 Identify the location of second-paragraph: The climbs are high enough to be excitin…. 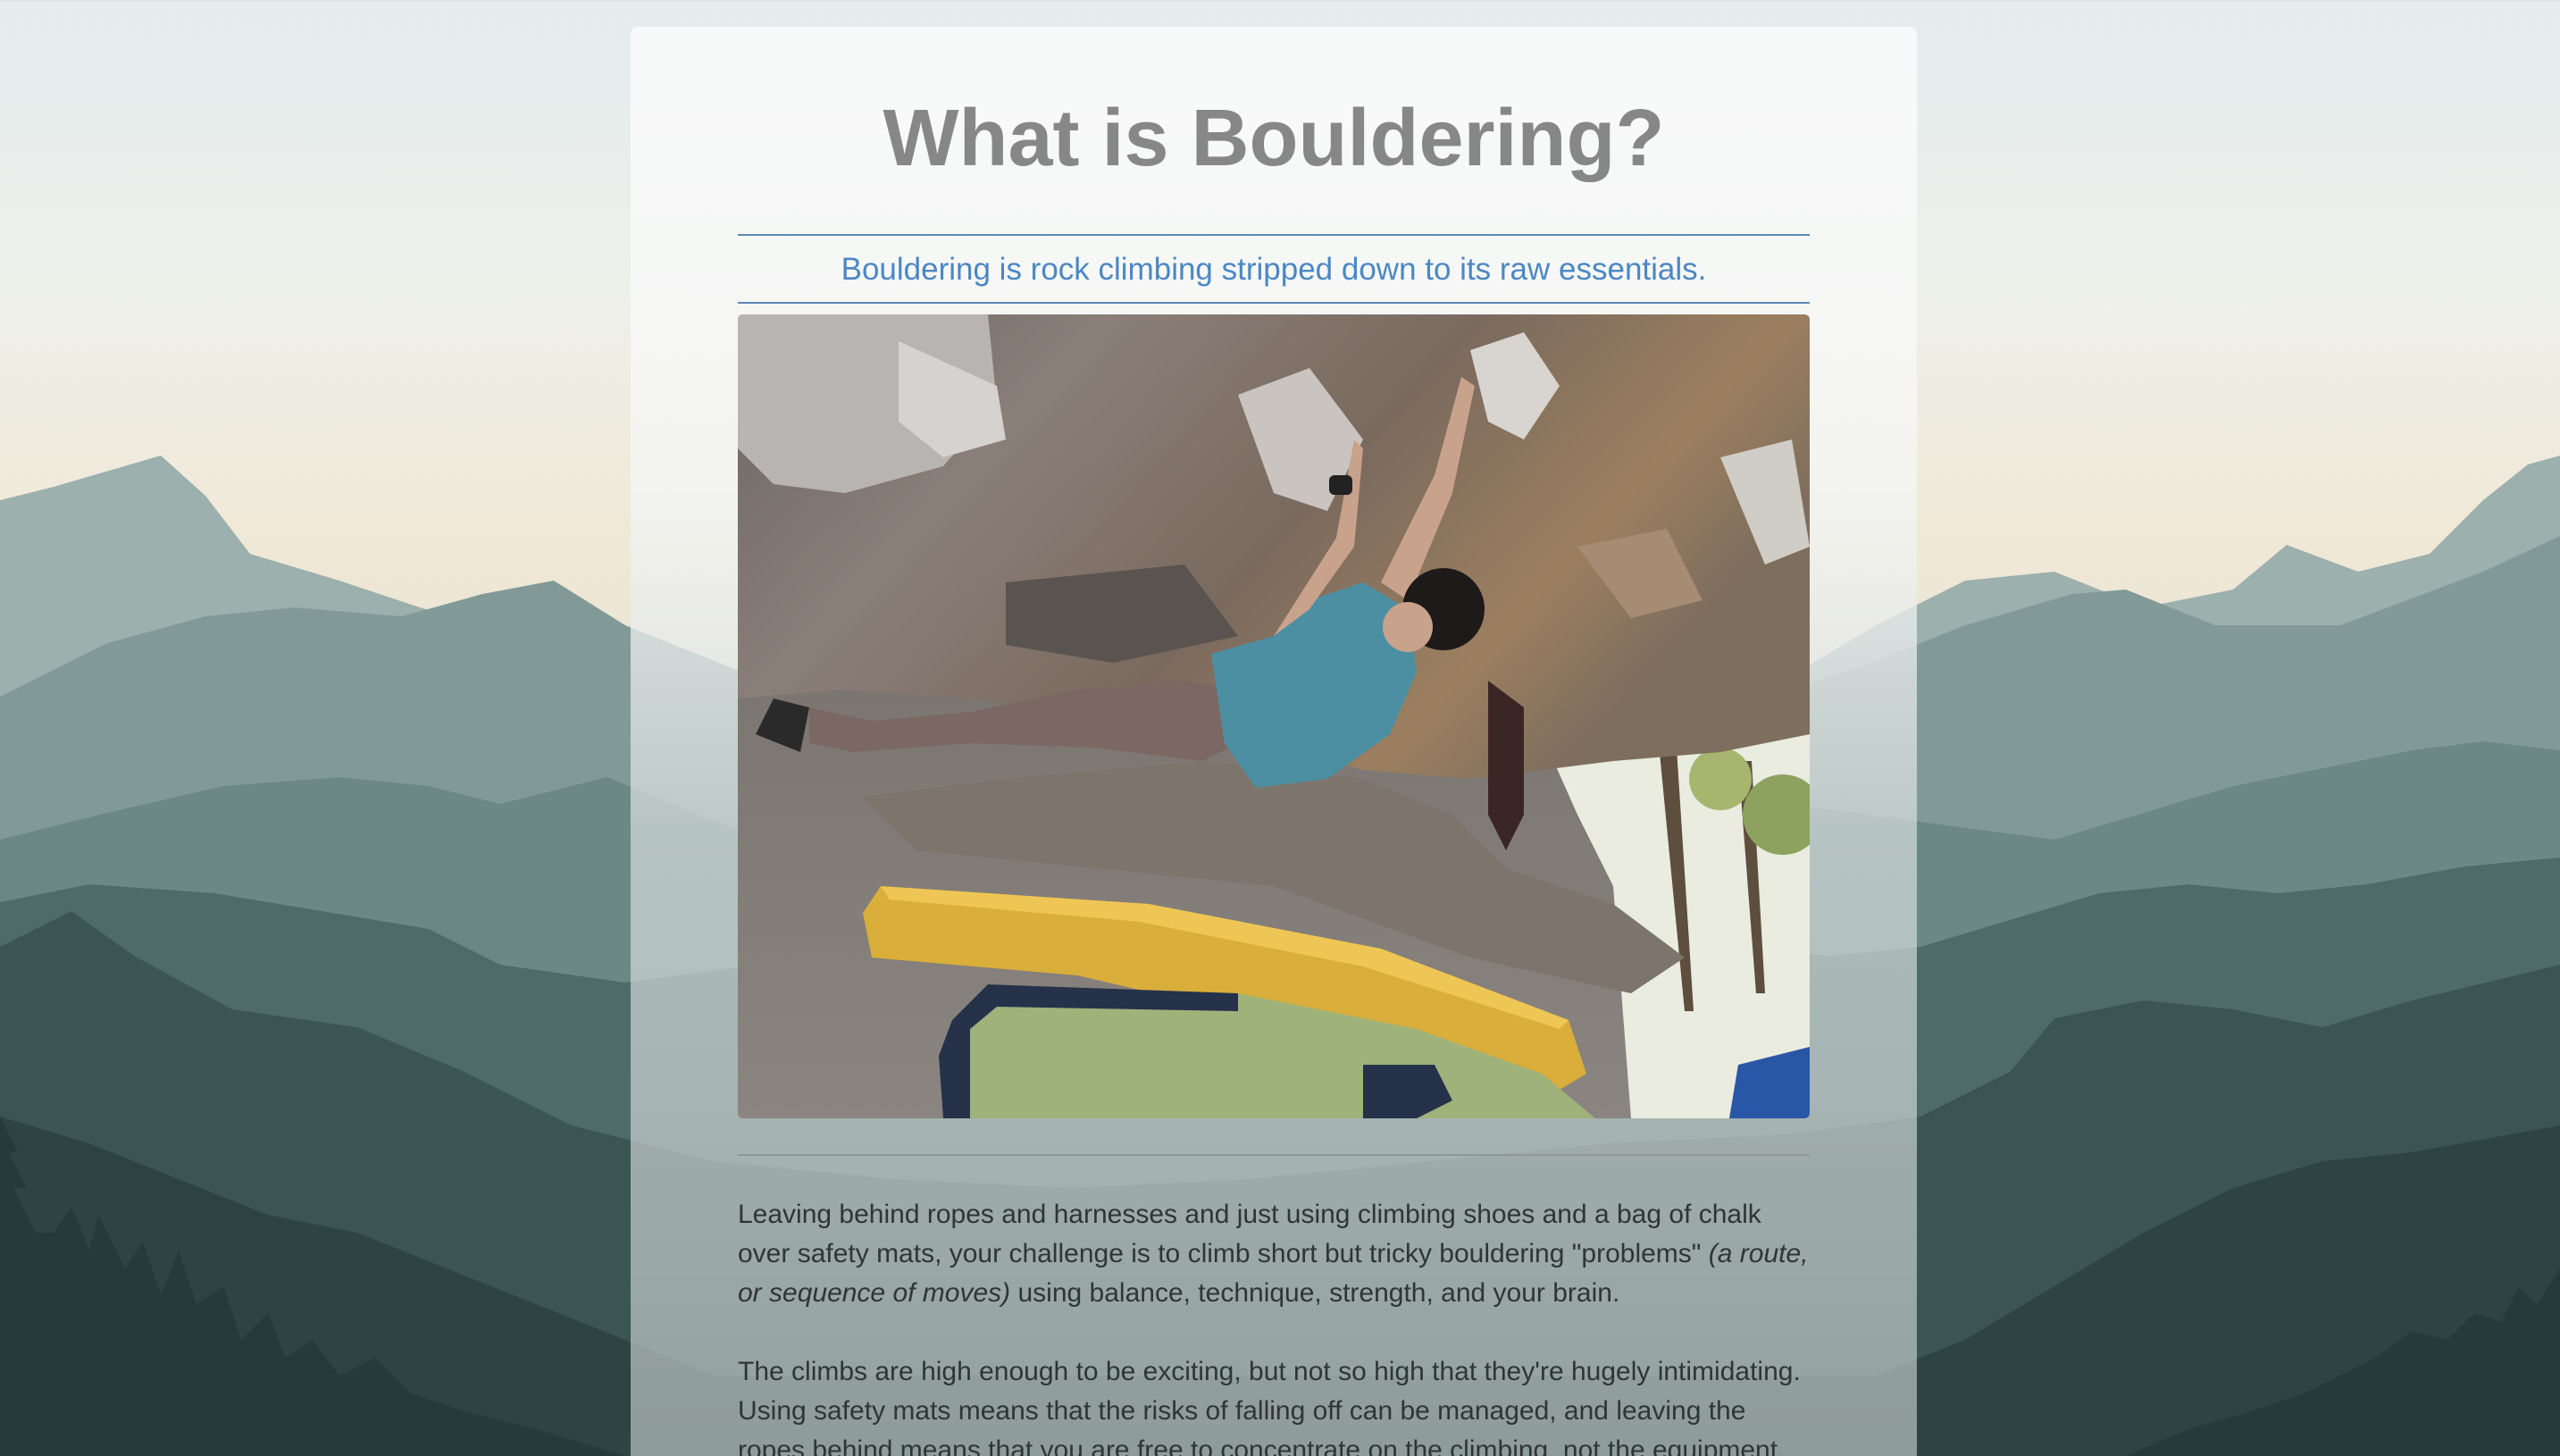
(1269, 1406).